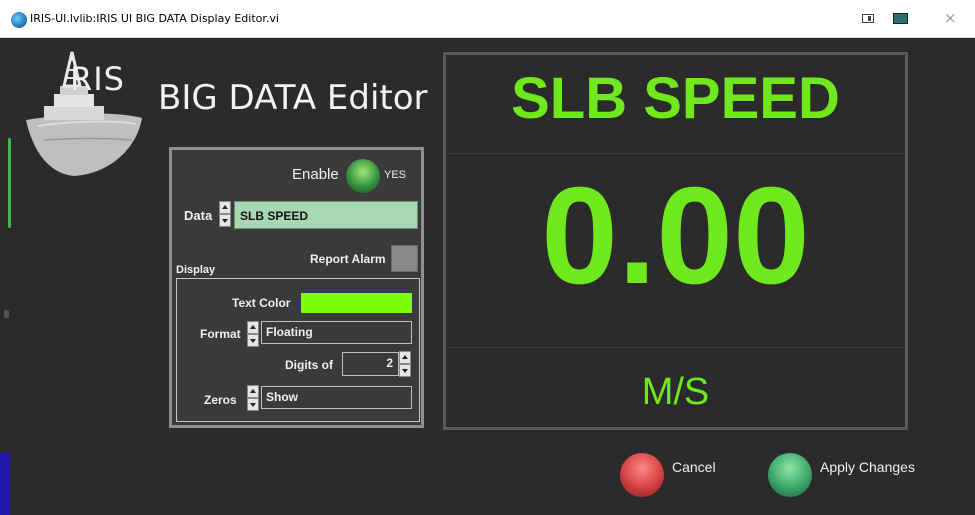  What do you see at coordinates (6, 314) in the screenshot?
I see `edge-handle` at bounding box center [6, 314].